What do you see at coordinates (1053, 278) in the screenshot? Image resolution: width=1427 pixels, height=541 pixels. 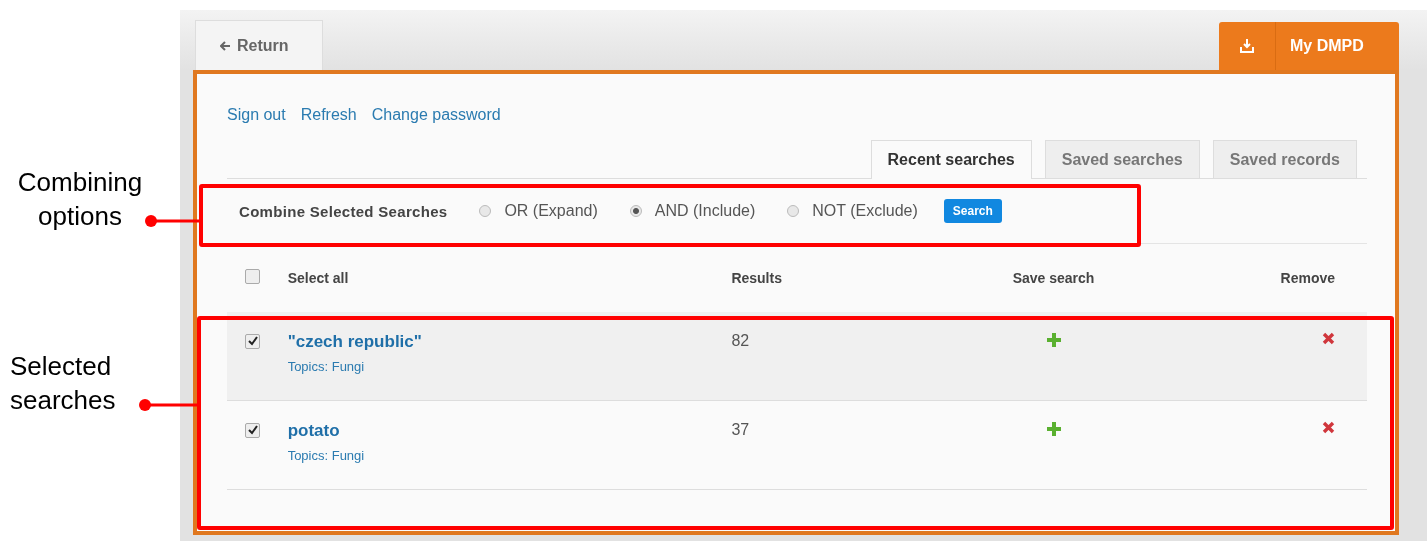 I see `column-header: Save search` at bounding box center [1053, 278].